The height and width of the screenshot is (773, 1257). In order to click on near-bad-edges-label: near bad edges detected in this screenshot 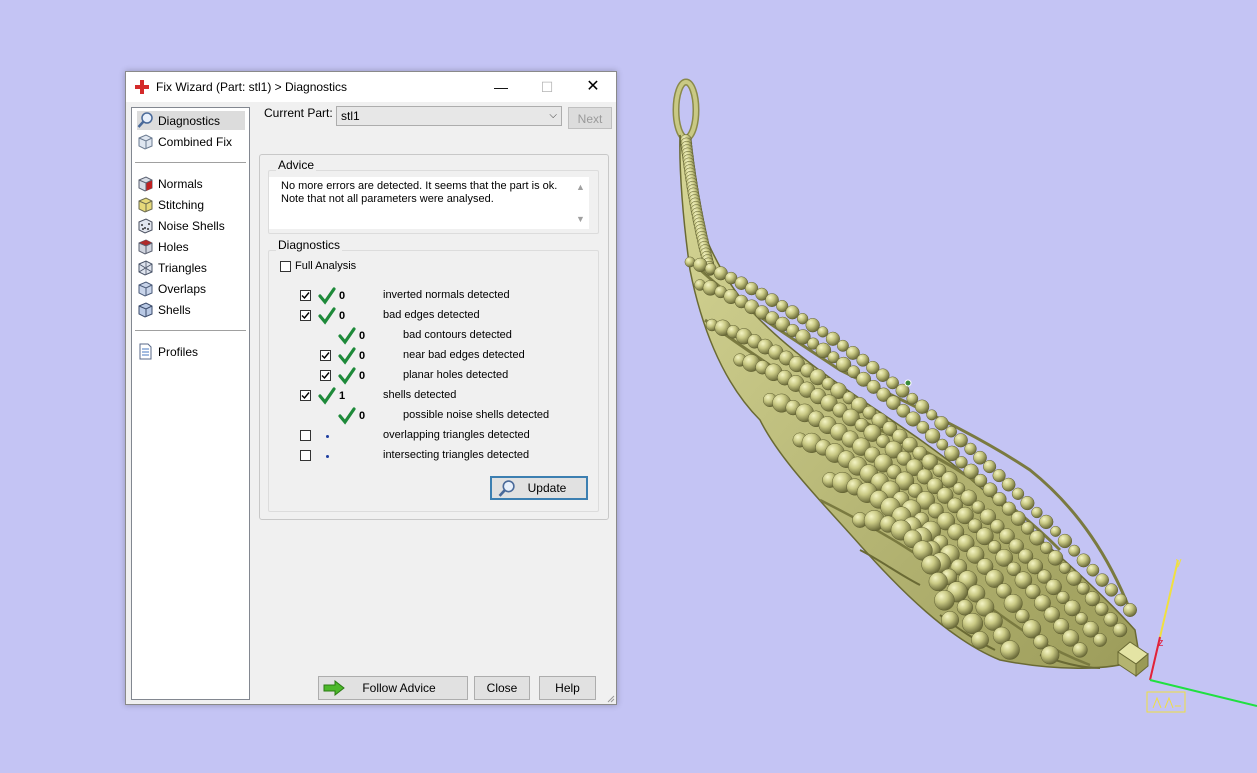, I will do `click(464, 355)`.